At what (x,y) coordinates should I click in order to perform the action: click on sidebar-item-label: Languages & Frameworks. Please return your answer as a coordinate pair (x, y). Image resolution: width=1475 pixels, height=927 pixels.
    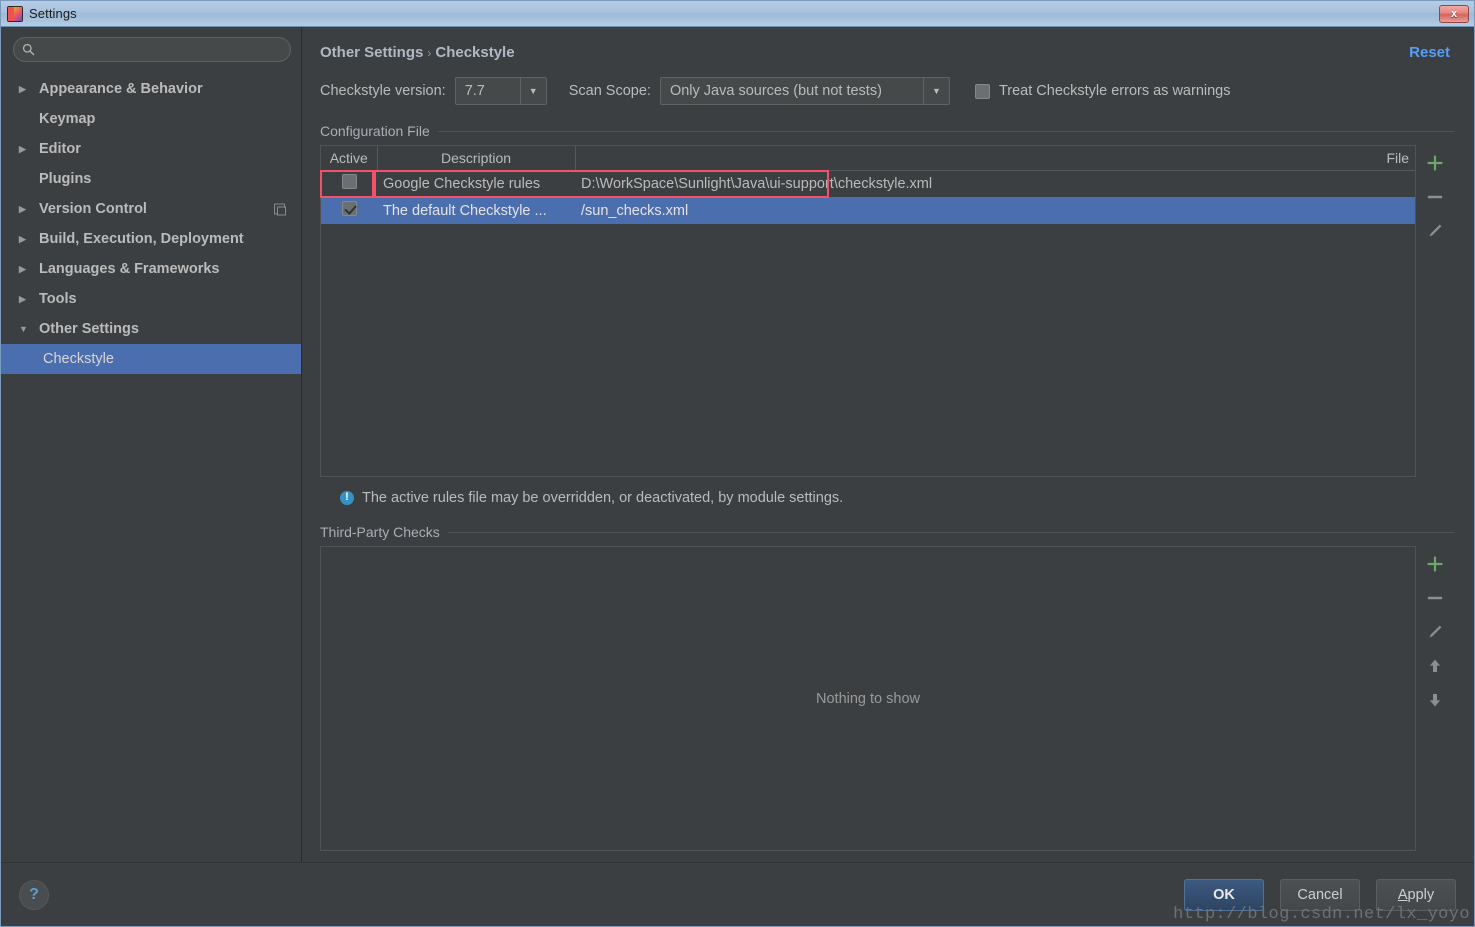
    Looking at the image, I should click on (129, 269).